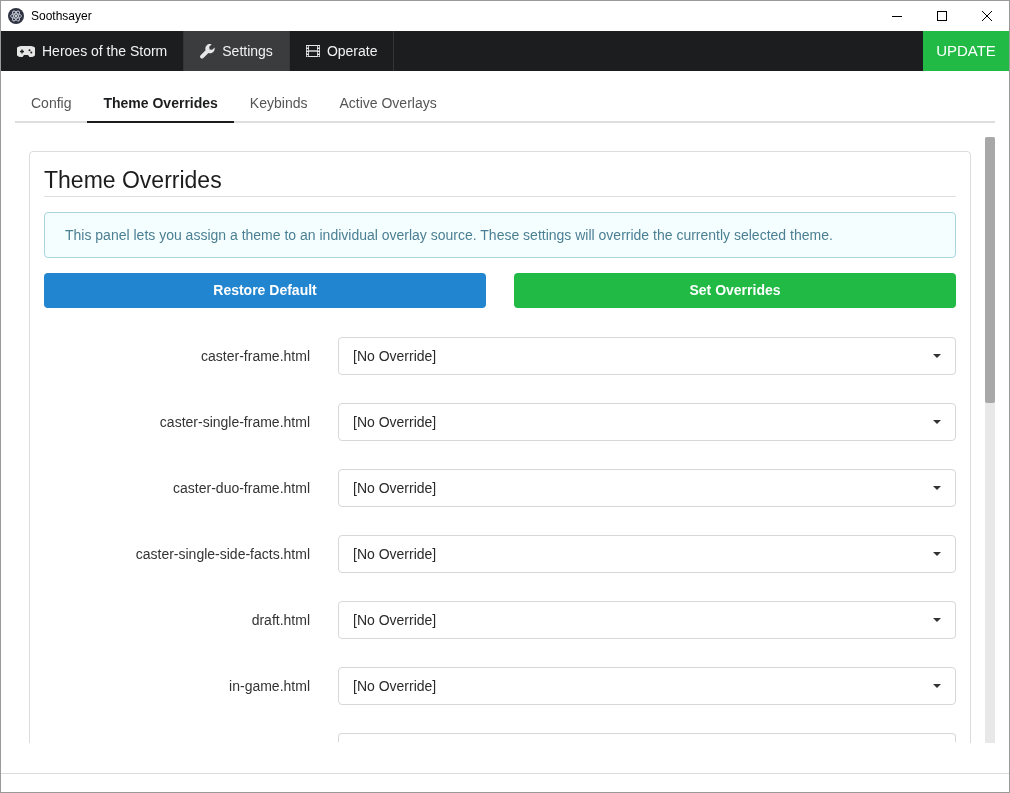  What do you see at coordinates (647, 737) in the screenshot?
I see `theme-select` at bounding box center [647, 737].